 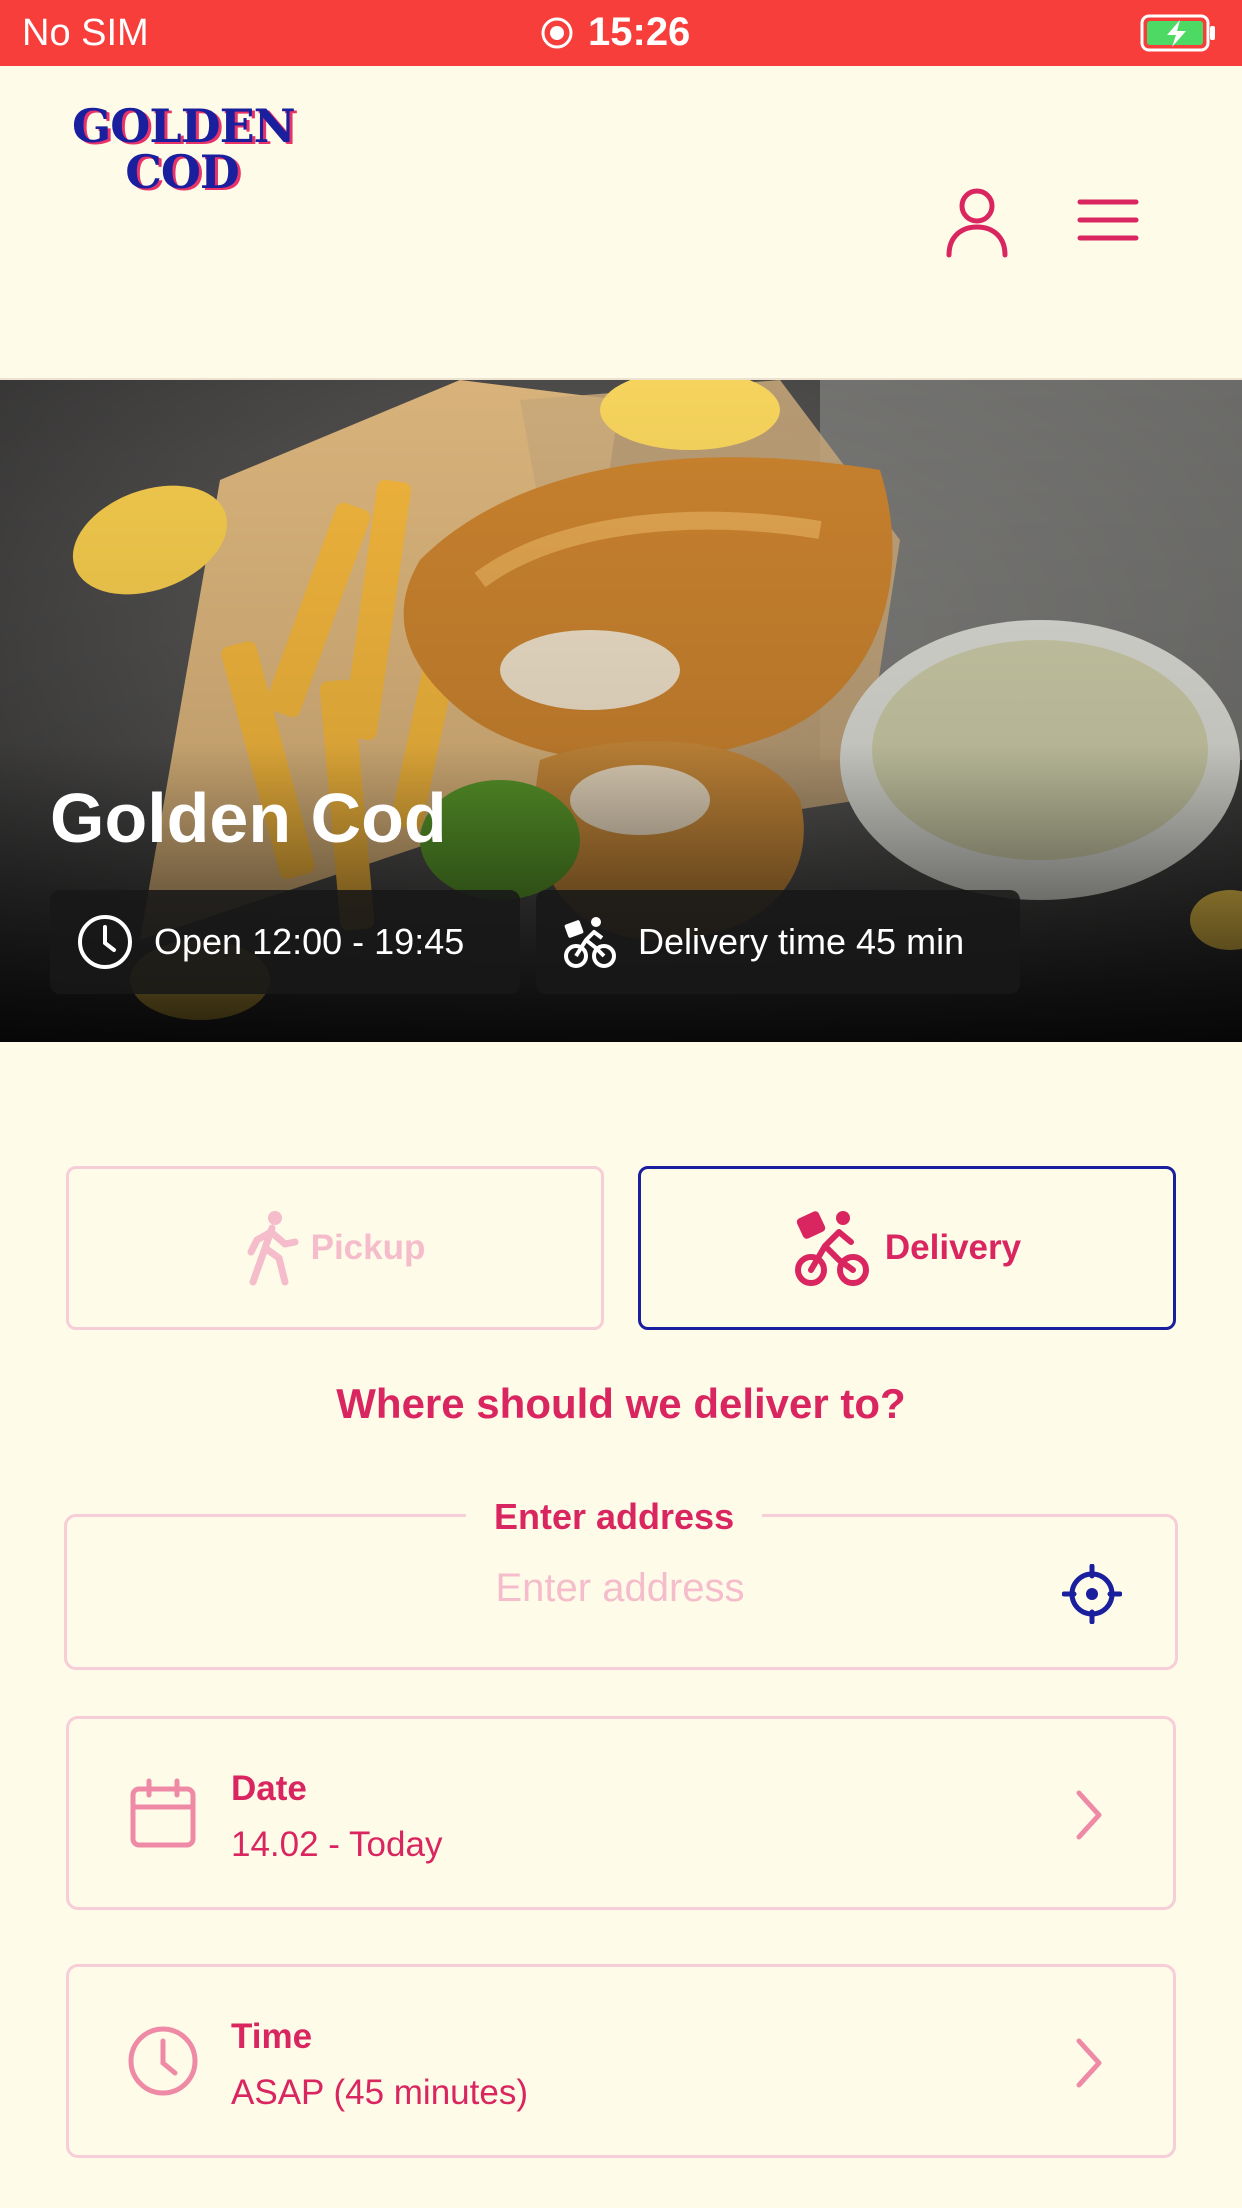 What do you see at coordinates (621, 1403) in the screenshot?
I see `delivery-question: Where should we deliver to?` at bounding box center [621, 1403].